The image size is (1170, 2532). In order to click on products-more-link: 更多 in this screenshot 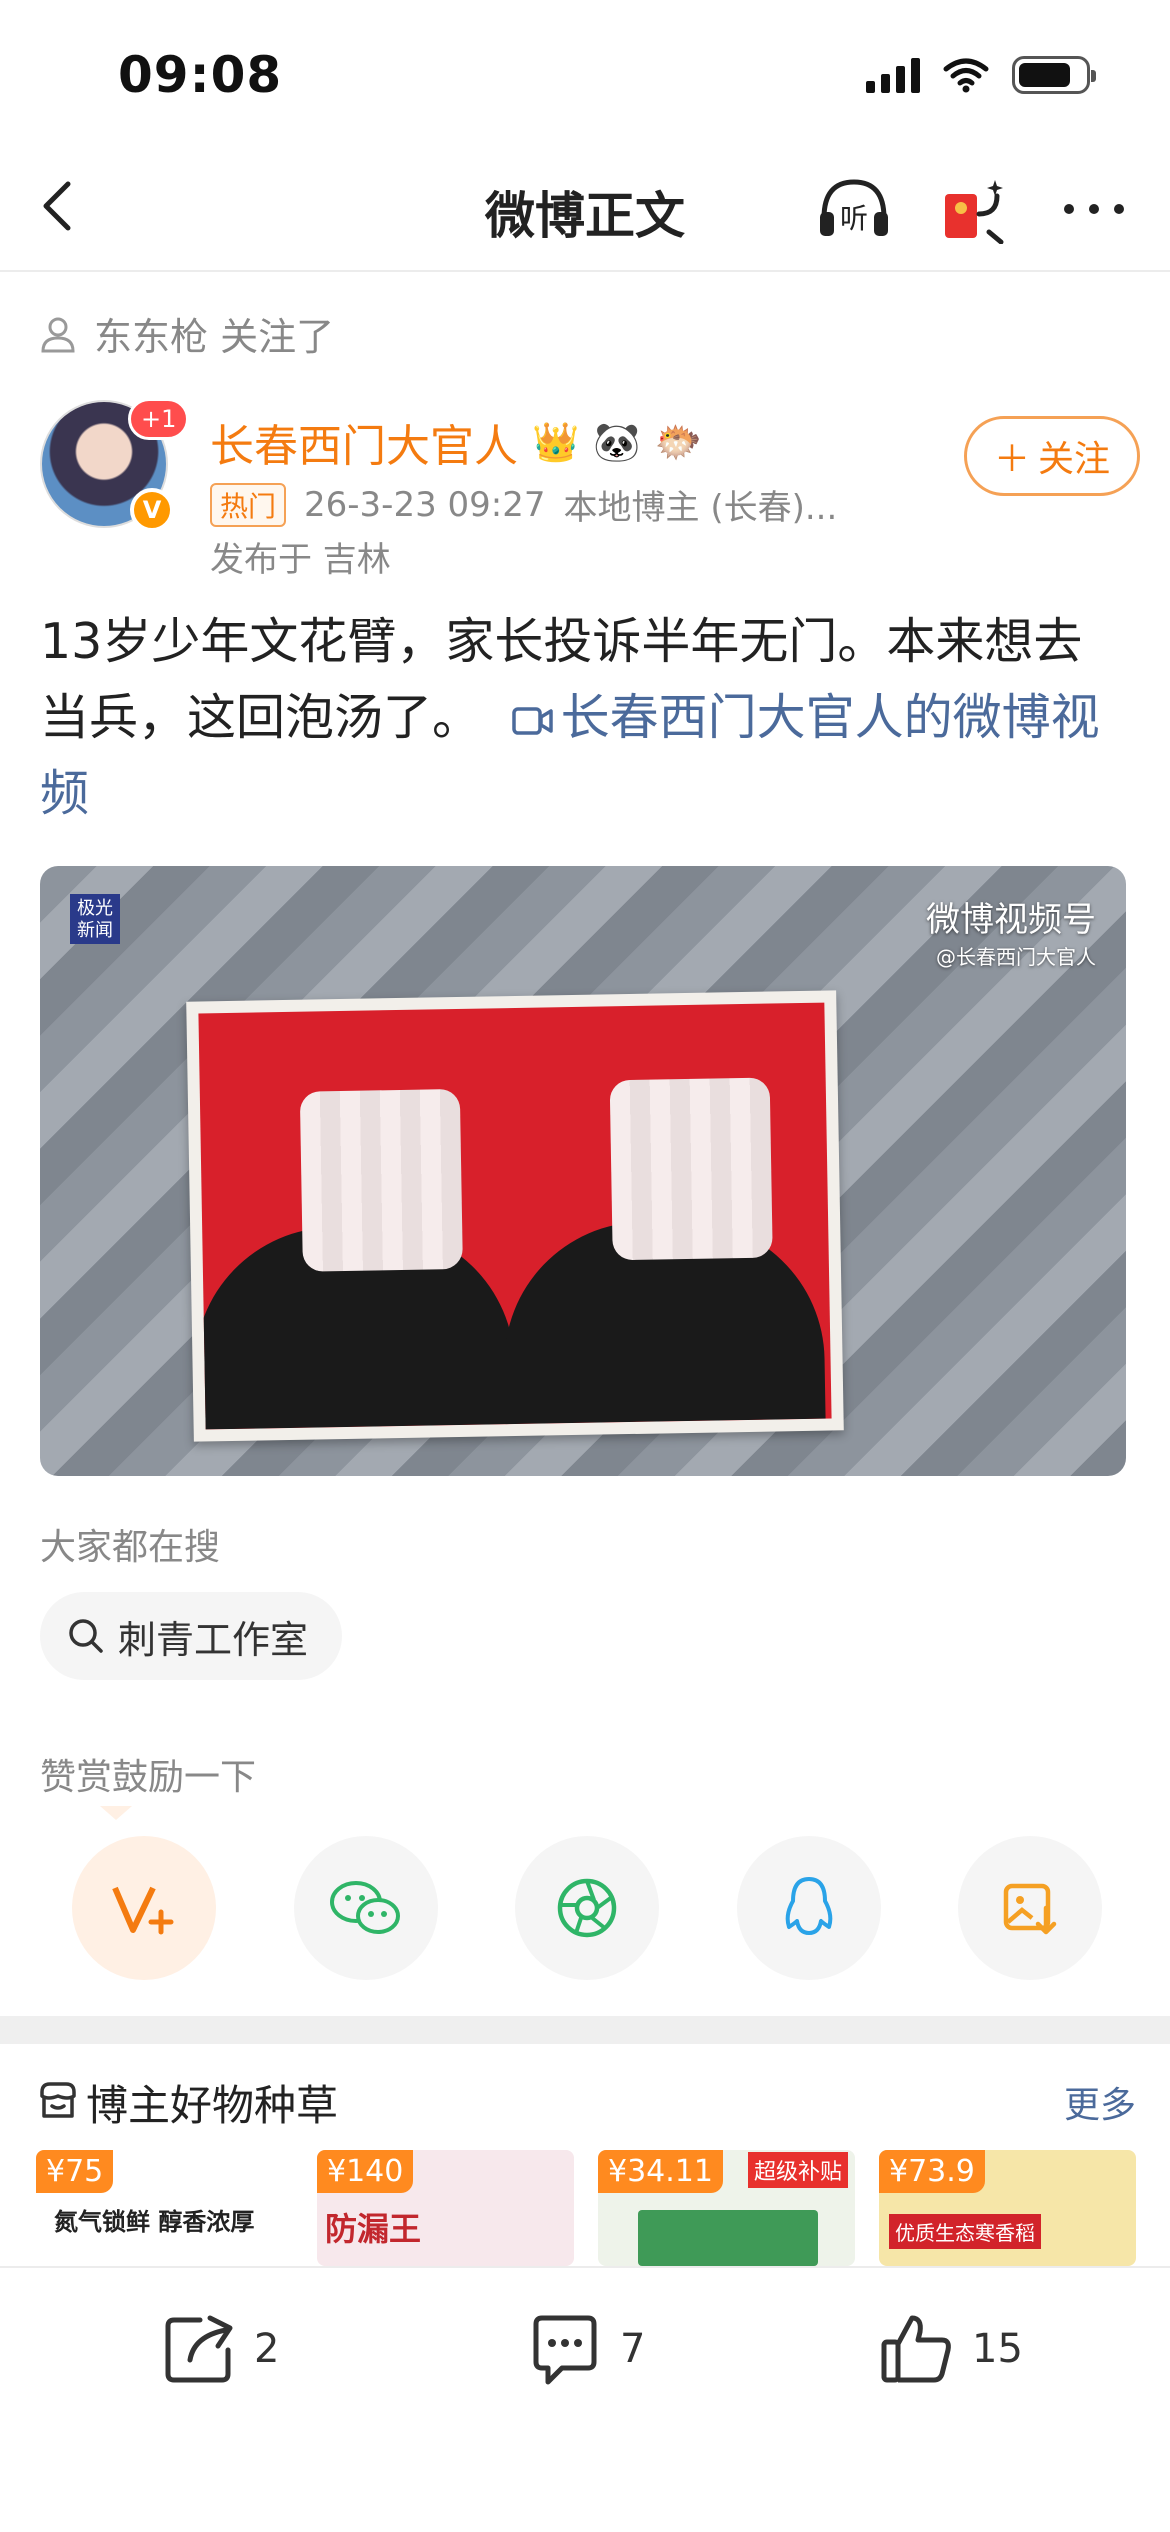, I will do `click(1100, 2102)`.